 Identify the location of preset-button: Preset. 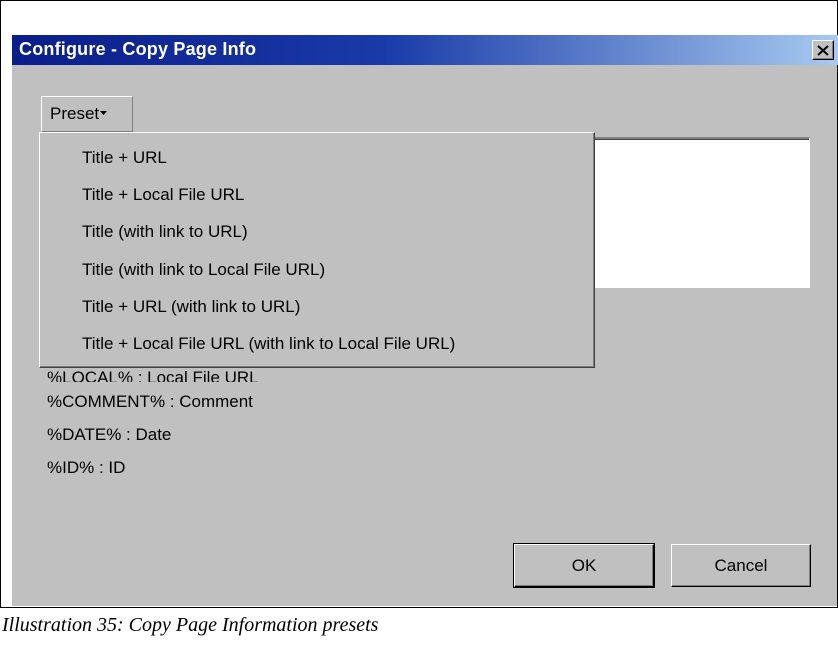
(87, 114).